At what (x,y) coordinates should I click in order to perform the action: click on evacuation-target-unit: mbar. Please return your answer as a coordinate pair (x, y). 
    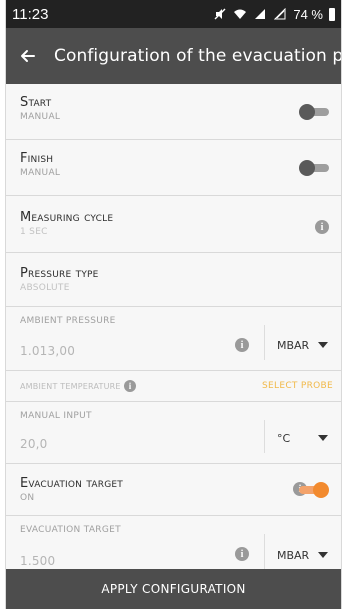
    Looking at the image, I should click on (293, 555).